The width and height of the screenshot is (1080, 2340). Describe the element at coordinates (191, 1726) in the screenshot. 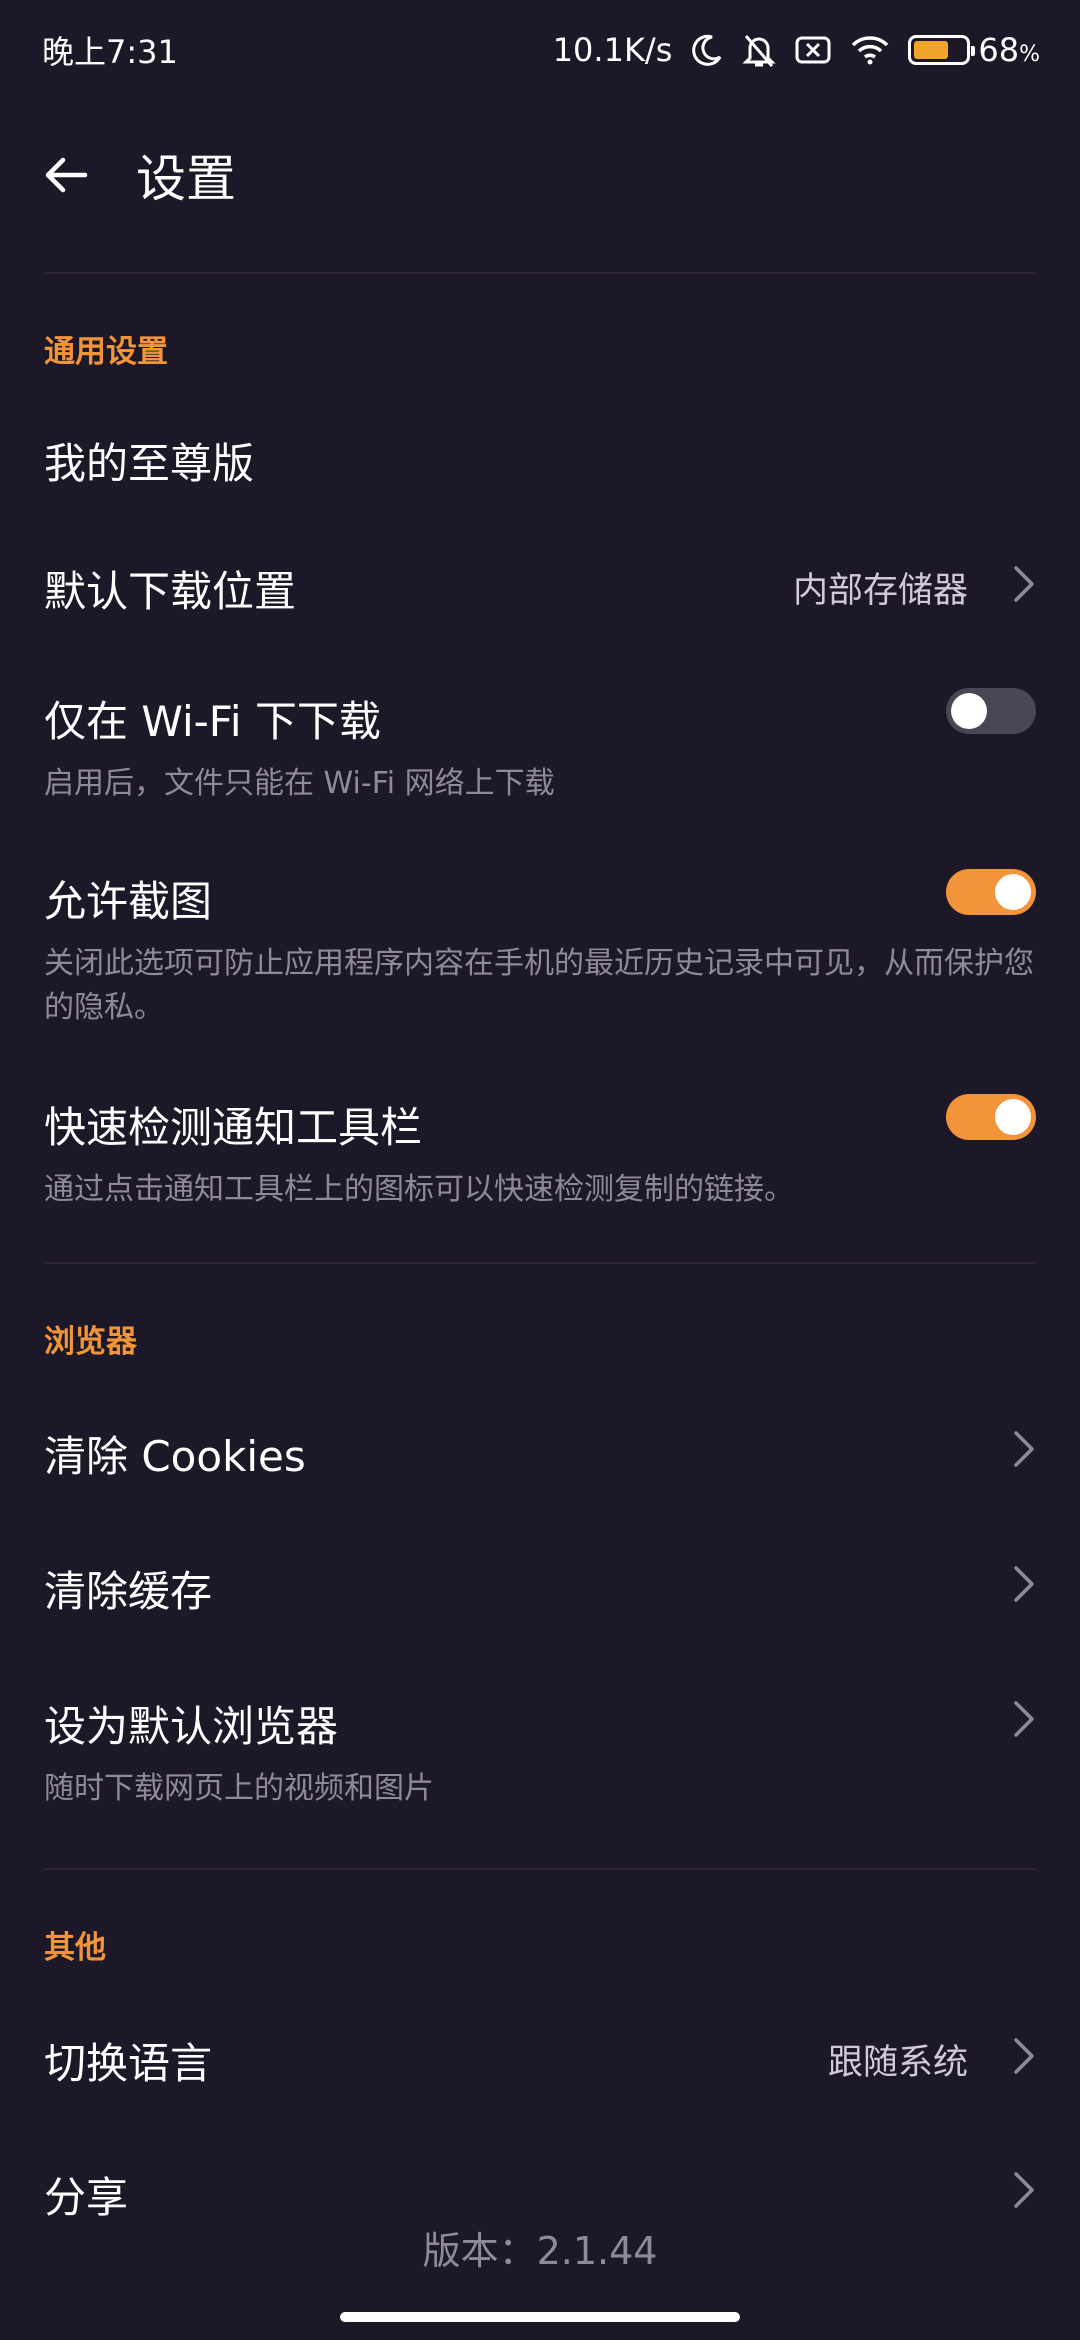

I see `default-browser-title: 设为默认浏览器` at that location.